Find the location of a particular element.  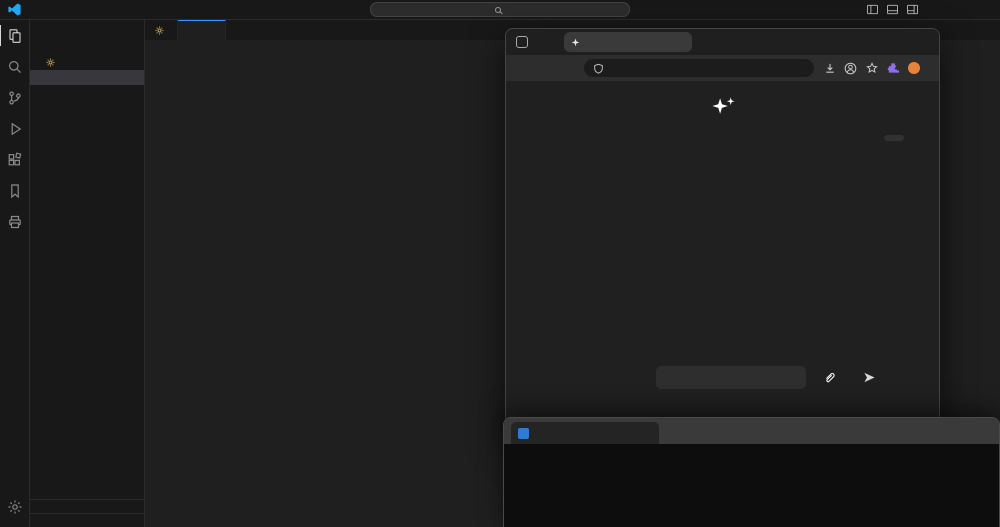

vscode-titlebar is located at coordinates (500, 10).